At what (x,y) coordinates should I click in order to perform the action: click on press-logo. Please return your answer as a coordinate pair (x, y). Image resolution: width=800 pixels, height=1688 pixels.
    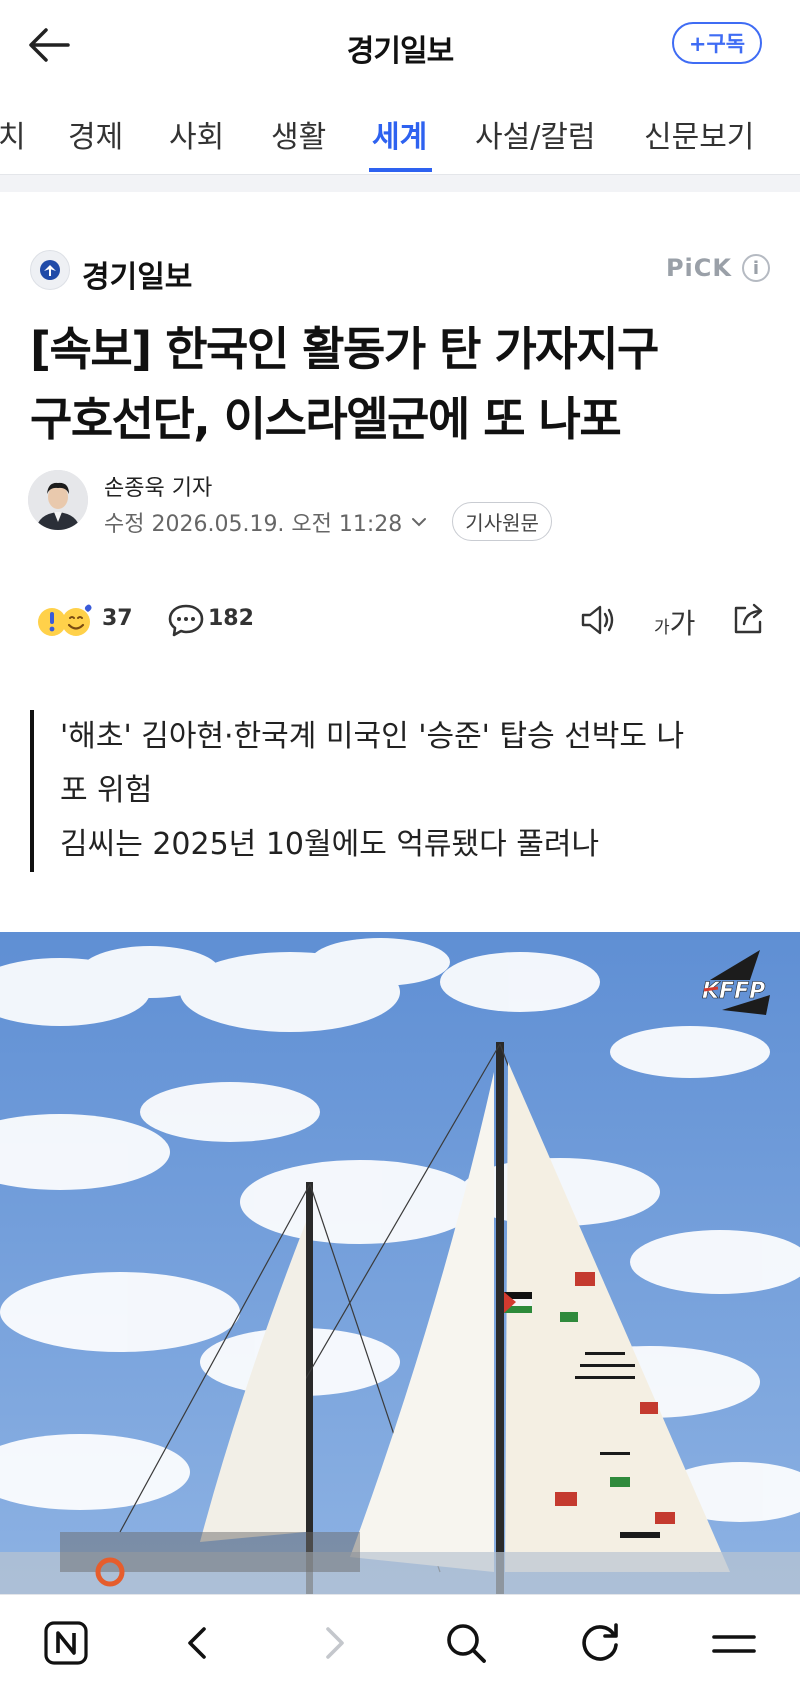
    Looking at the image, I should click on (50, 270).